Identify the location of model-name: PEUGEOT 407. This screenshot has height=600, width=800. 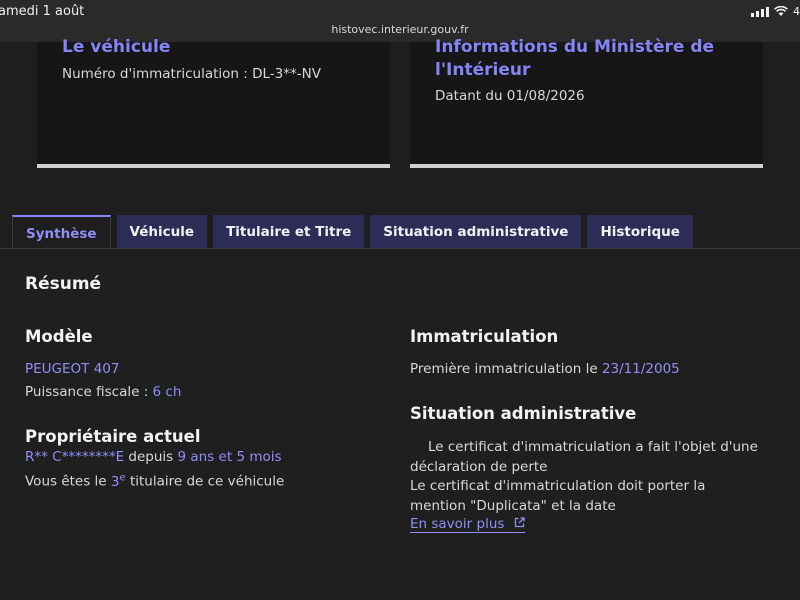
(72, 370).